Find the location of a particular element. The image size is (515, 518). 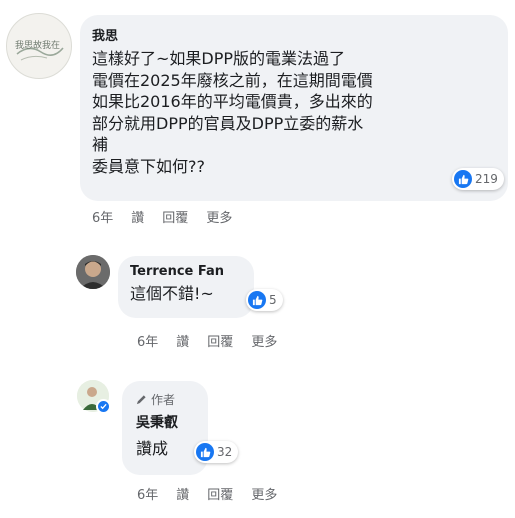

comment-author: 吳秉叡 is located at coordinates (165, 422).